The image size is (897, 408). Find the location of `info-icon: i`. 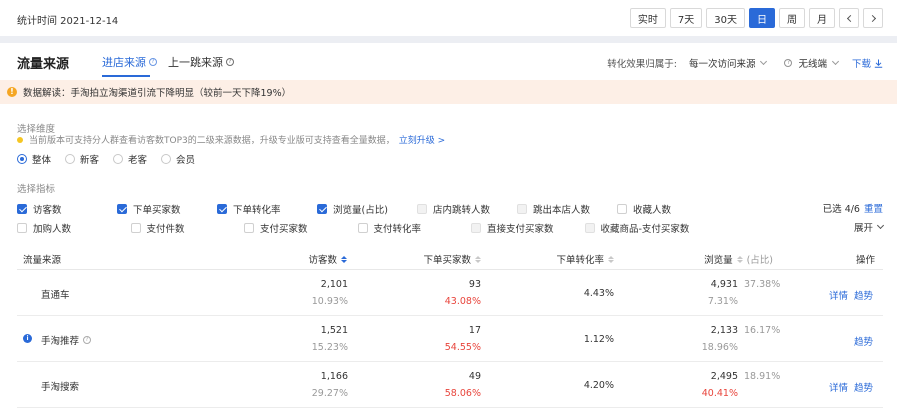

info-icon: i is located at coordinates (27, 338).